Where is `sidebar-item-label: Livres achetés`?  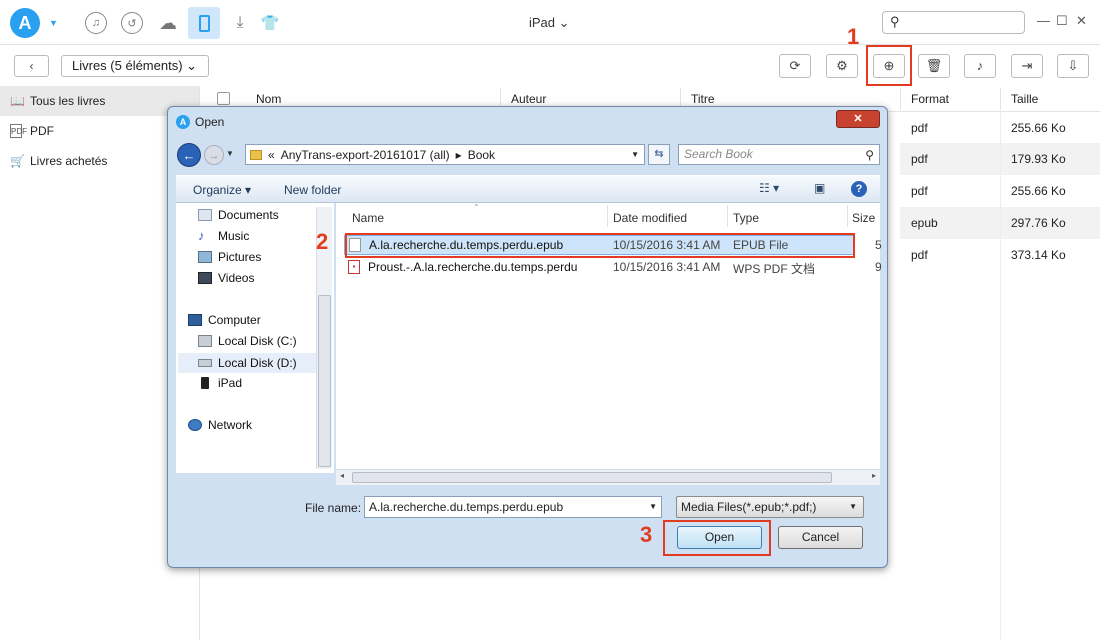 sidebar-item-label: Livres achetés is located at coordinates (69, 161).